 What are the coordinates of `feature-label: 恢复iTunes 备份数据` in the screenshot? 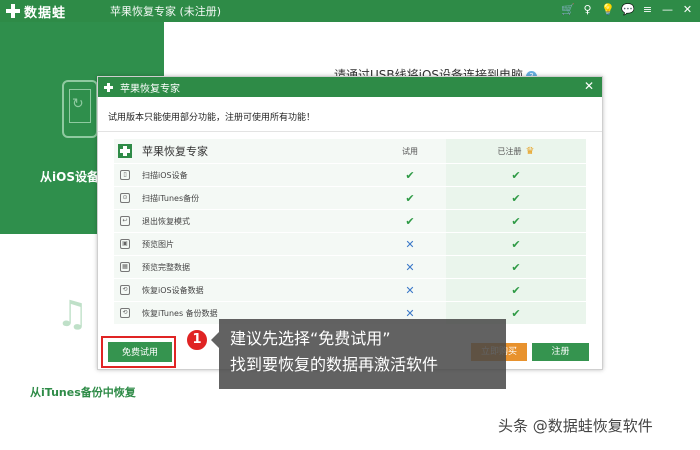 It's located at (180, 313).